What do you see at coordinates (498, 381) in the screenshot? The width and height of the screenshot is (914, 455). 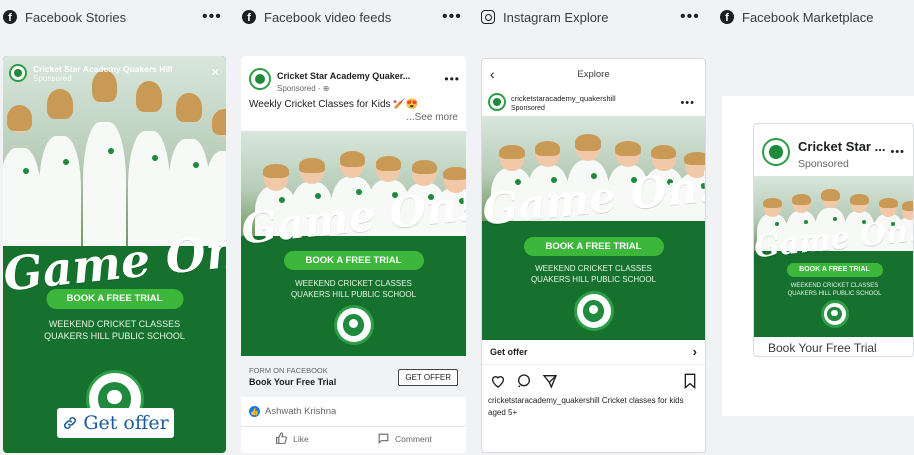 I see `heart-icon` at bounding box center [498, 381].